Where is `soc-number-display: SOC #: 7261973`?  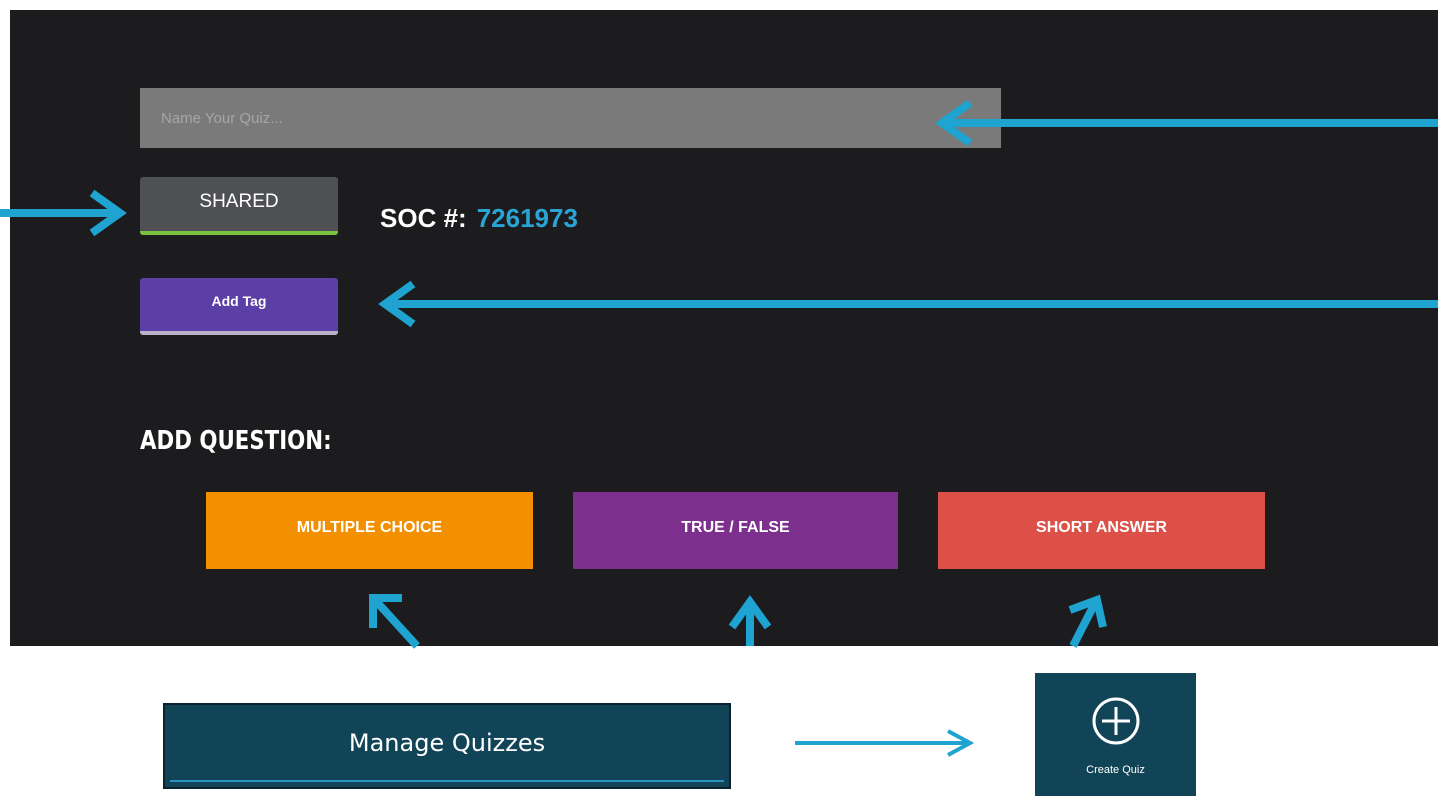 soc-number-display: SOC #: 7261973 is located at coordinates (479, 218).